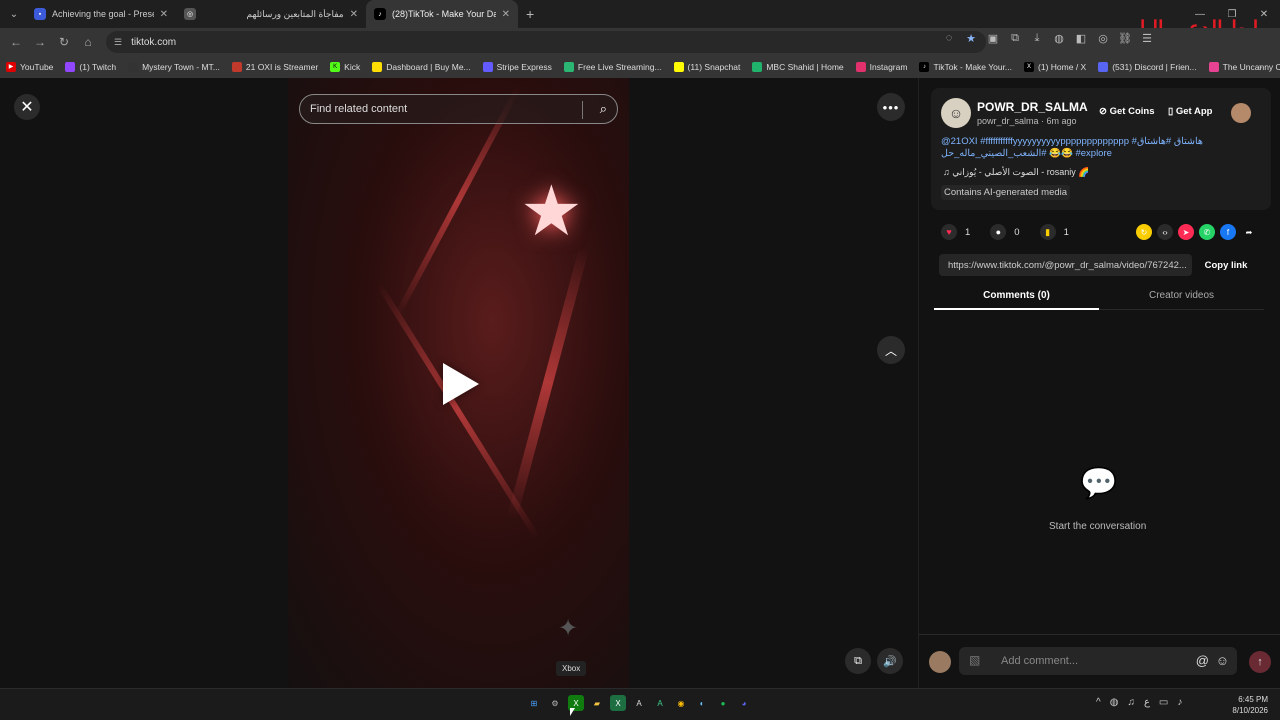 This screenshot has width=1280, height=720. What do you see at coordinates (40, 42) in the screenshot?
I see `forward-icon: →` at bounding box center [40, 42].